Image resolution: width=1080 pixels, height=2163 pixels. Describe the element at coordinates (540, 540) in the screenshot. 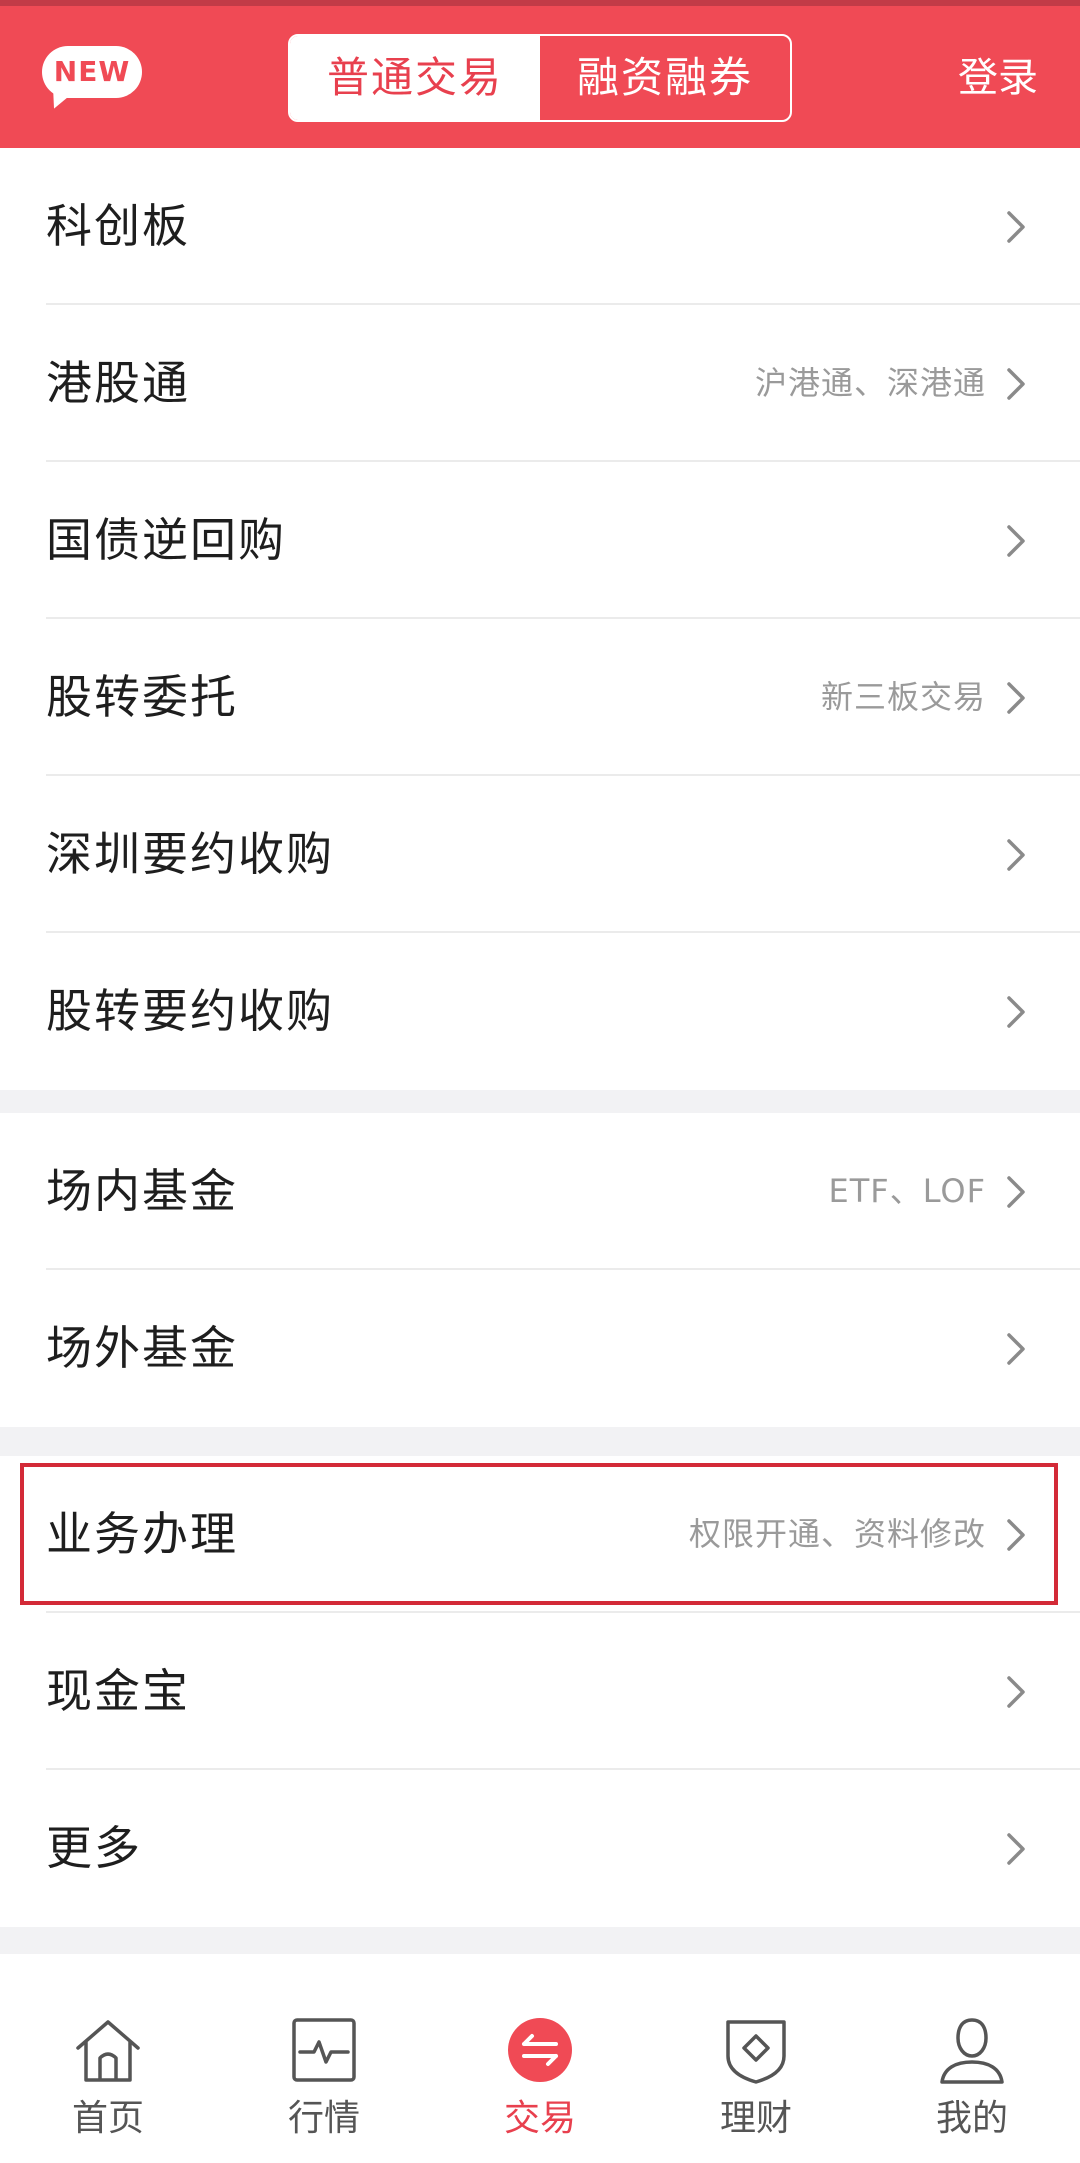

I see `list-item-reverse-repo: 国债逆回购` at that location.